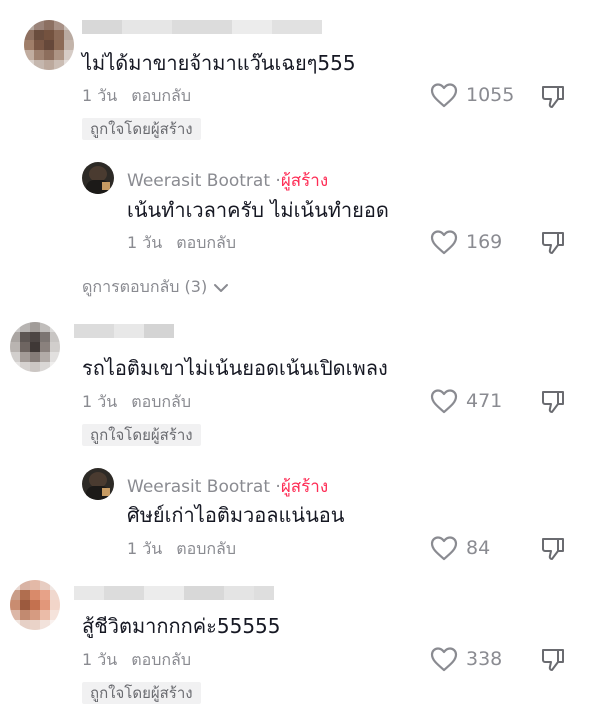 The width and height of the screenshot is (591, 715). I want to click on comment-text: สู้ชีวิตมากกกค่ะ55555, so click(181, 626).